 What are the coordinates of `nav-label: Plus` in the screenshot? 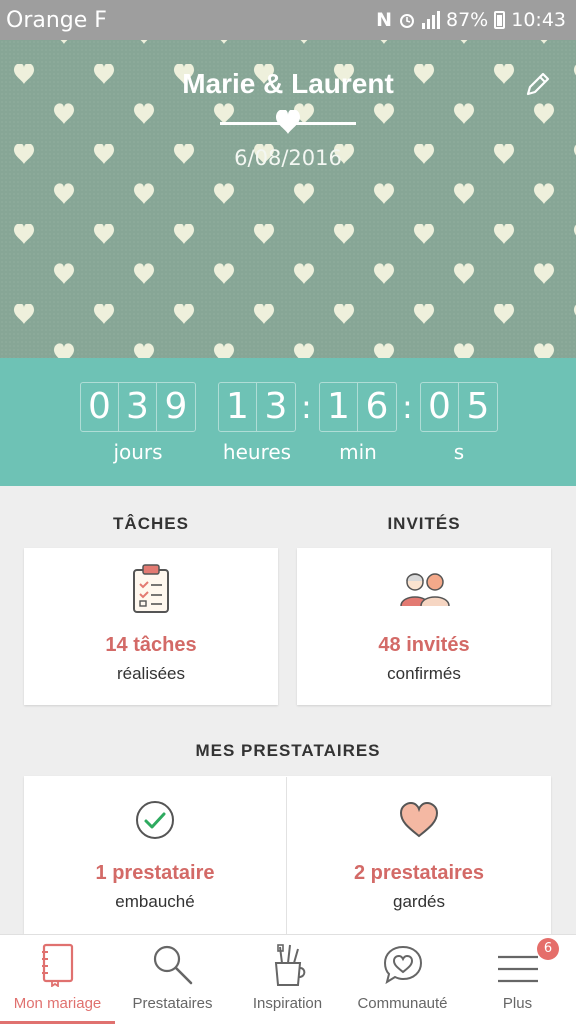 It's located at (517, 1003).